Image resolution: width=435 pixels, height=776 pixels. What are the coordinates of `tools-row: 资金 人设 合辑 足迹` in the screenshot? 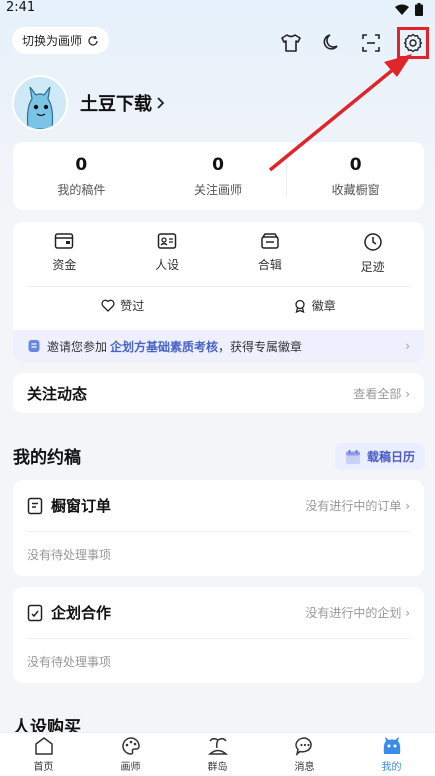 It's located at (218, 254).